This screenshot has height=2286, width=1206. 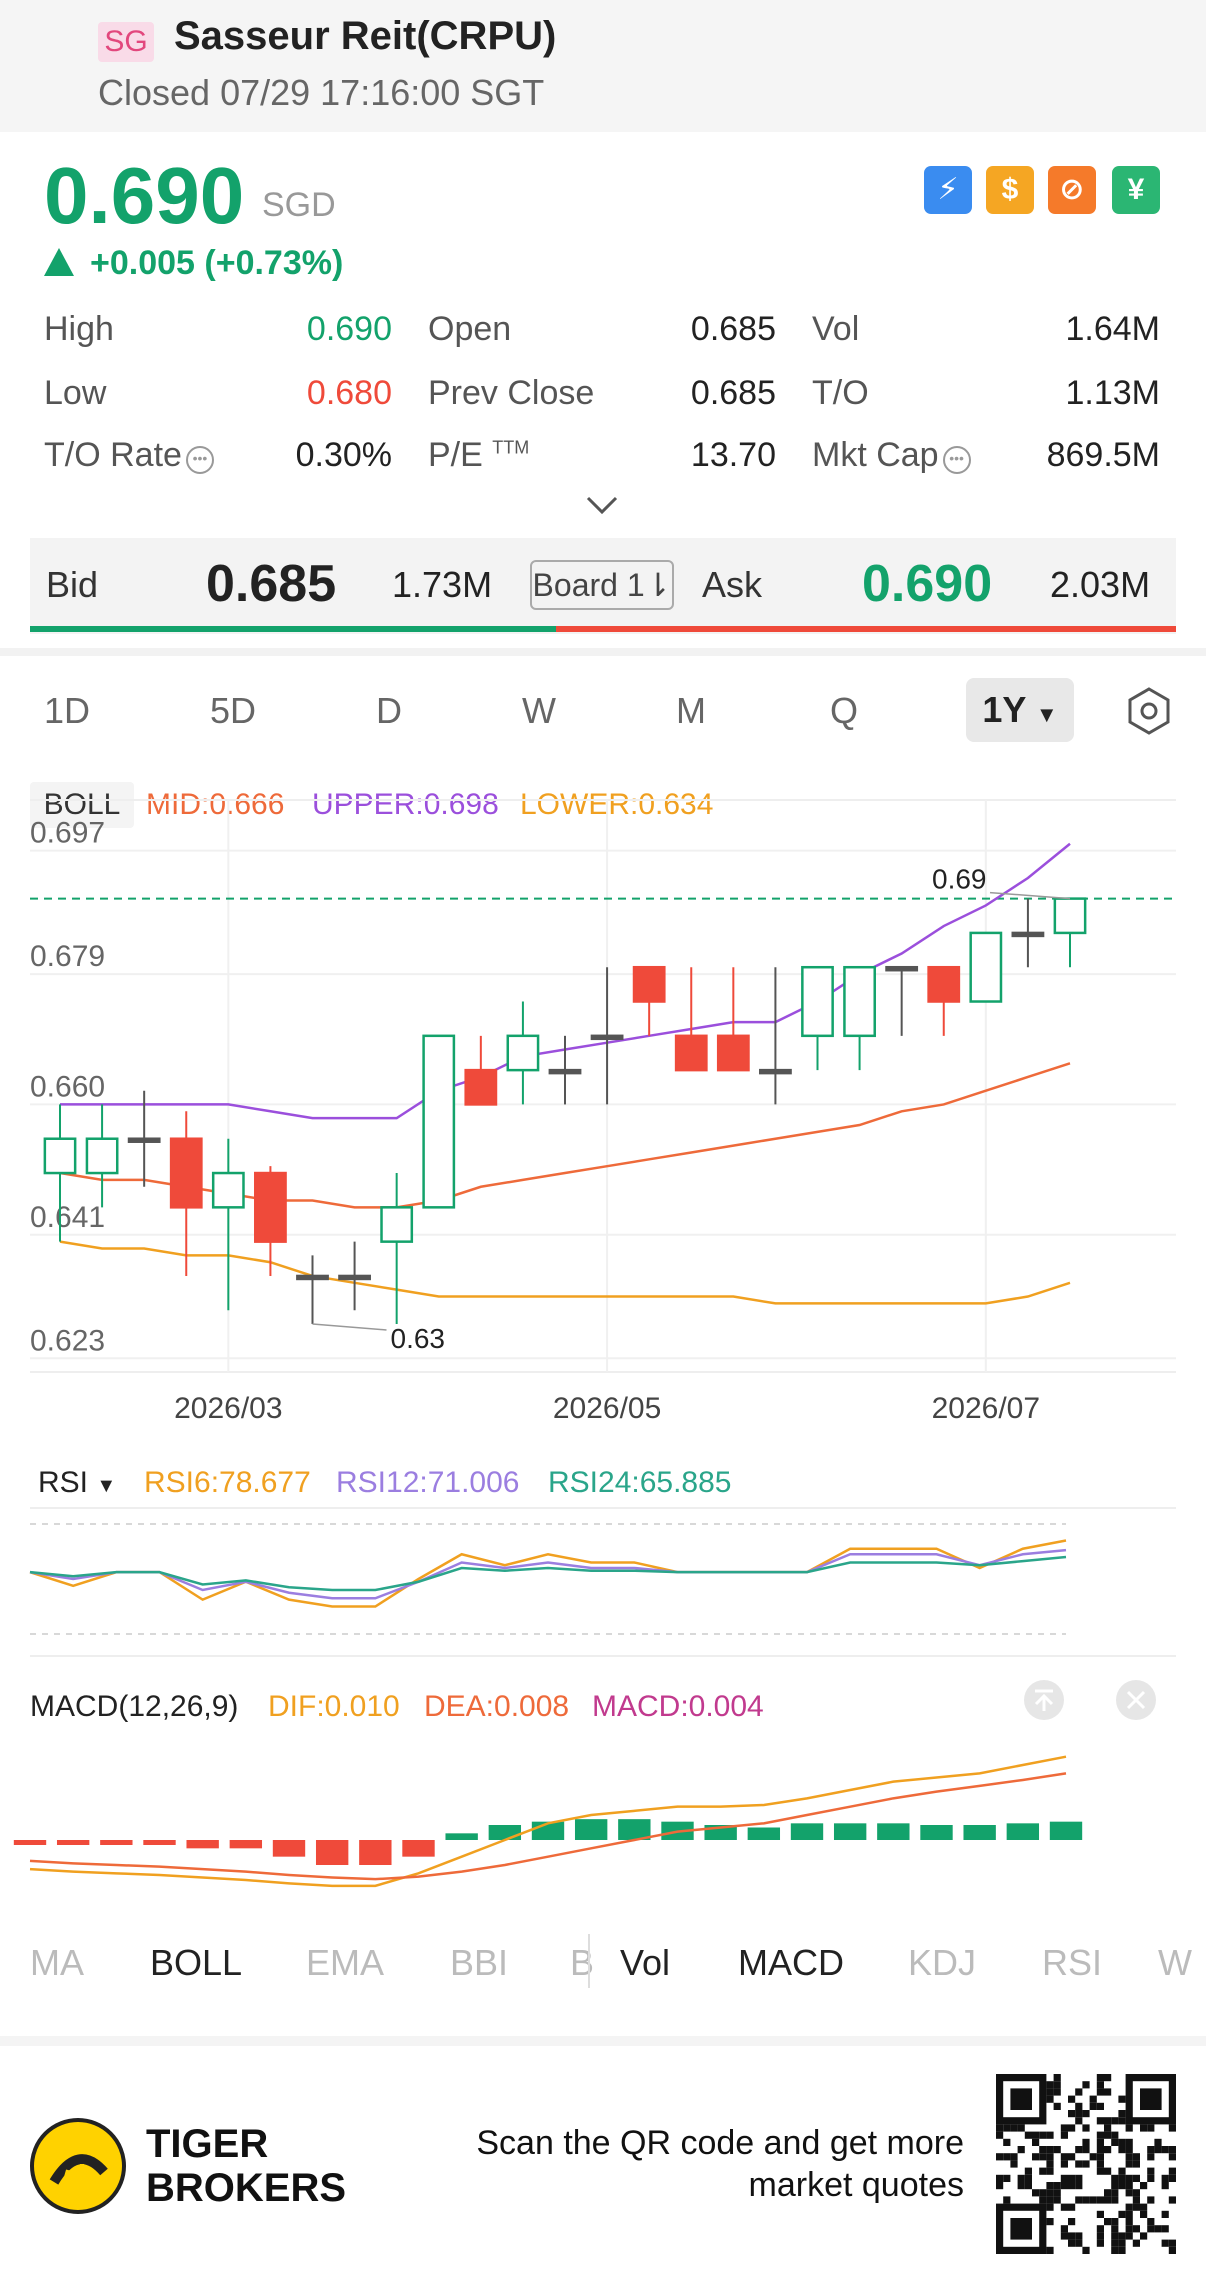 What do you see at coordinates (57, 1963) in the screenshot?
I see `indicator-tab-ma: MA` at bounding box center [57, 1963].